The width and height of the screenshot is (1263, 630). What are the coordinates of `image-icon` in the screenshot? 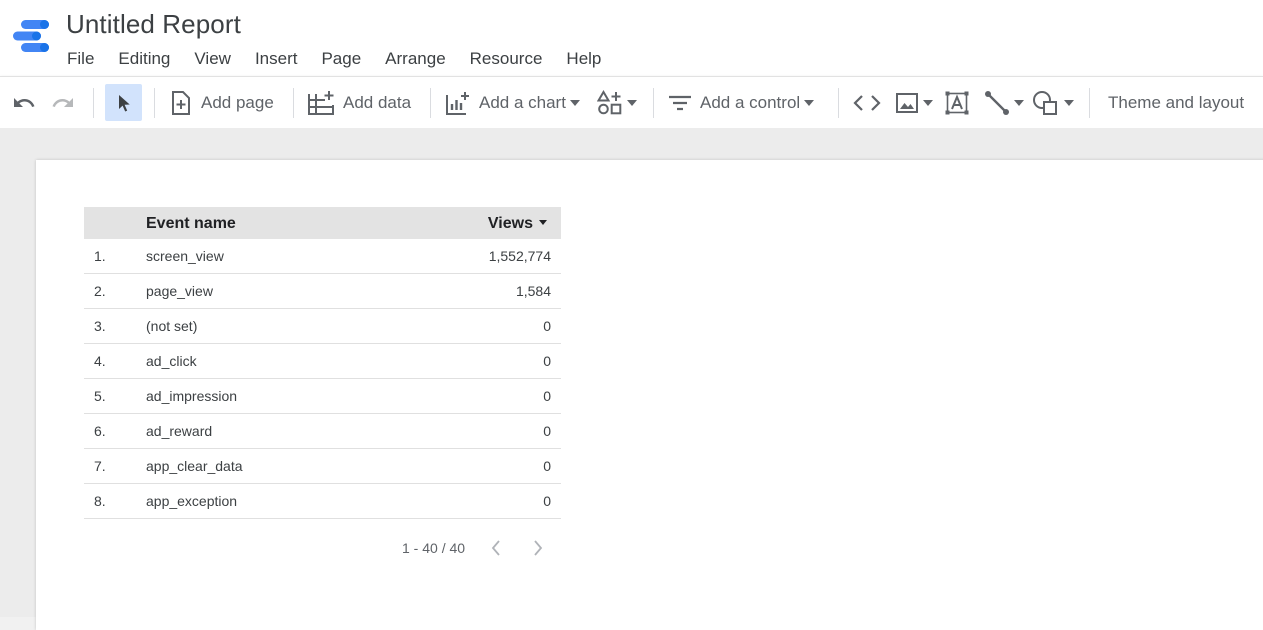 It's located at (907, 102).